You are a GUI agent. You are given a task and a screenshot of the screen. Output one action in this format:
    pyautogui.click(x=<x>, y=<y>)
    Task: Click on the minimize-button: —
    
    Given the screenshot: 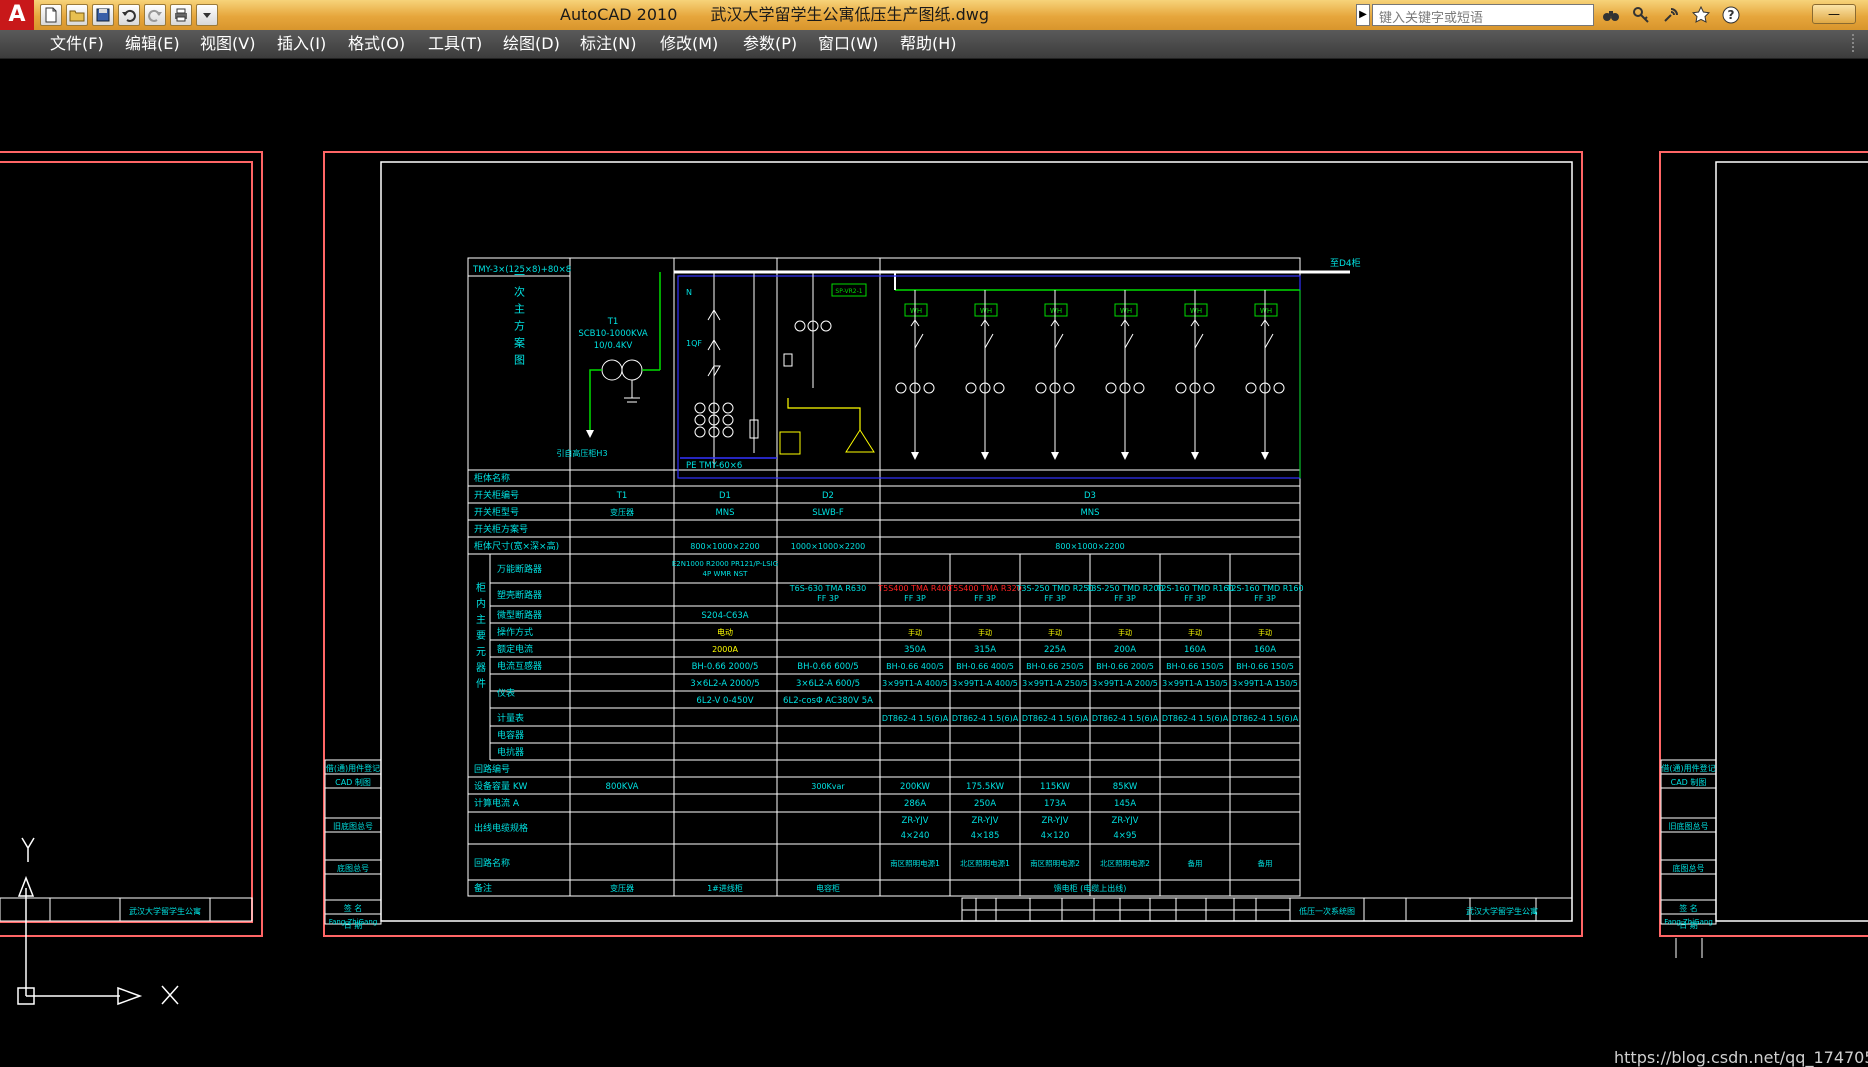 What is the action you would take?
    pyautogui.click(x=1834, y=14)
    